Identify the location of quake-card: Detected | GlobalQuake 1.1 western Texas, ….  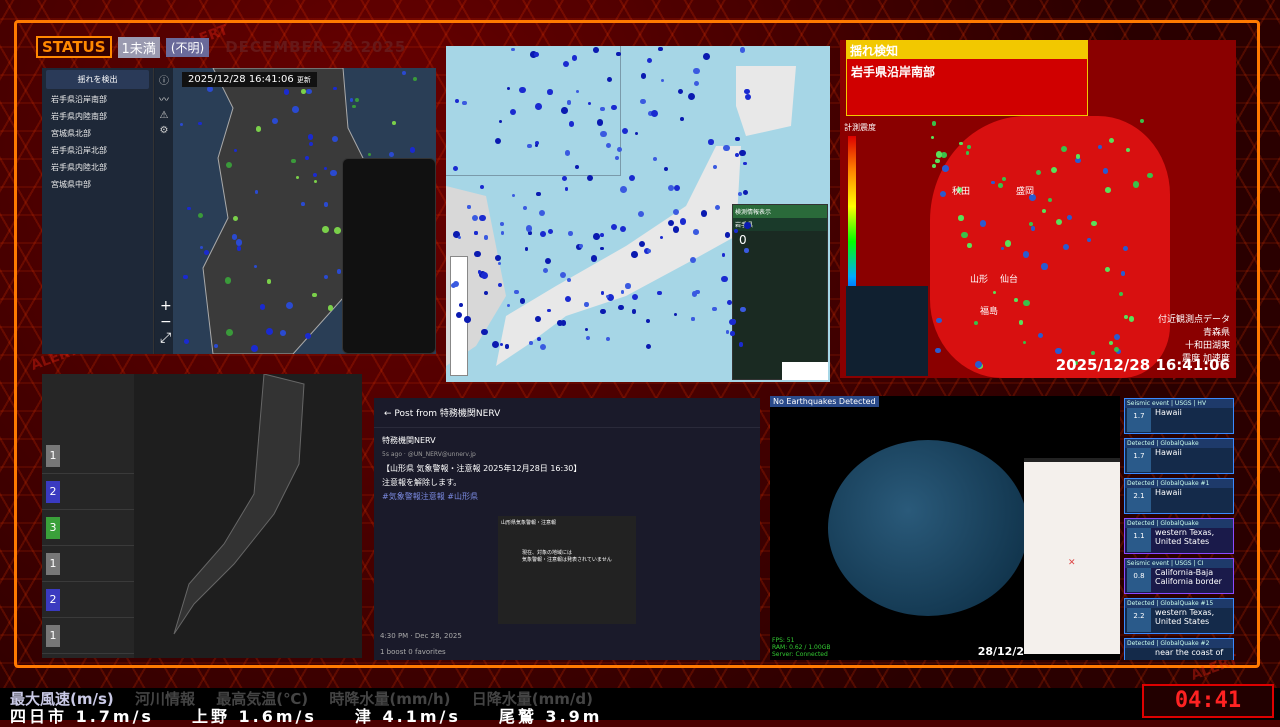
(1179, 536).